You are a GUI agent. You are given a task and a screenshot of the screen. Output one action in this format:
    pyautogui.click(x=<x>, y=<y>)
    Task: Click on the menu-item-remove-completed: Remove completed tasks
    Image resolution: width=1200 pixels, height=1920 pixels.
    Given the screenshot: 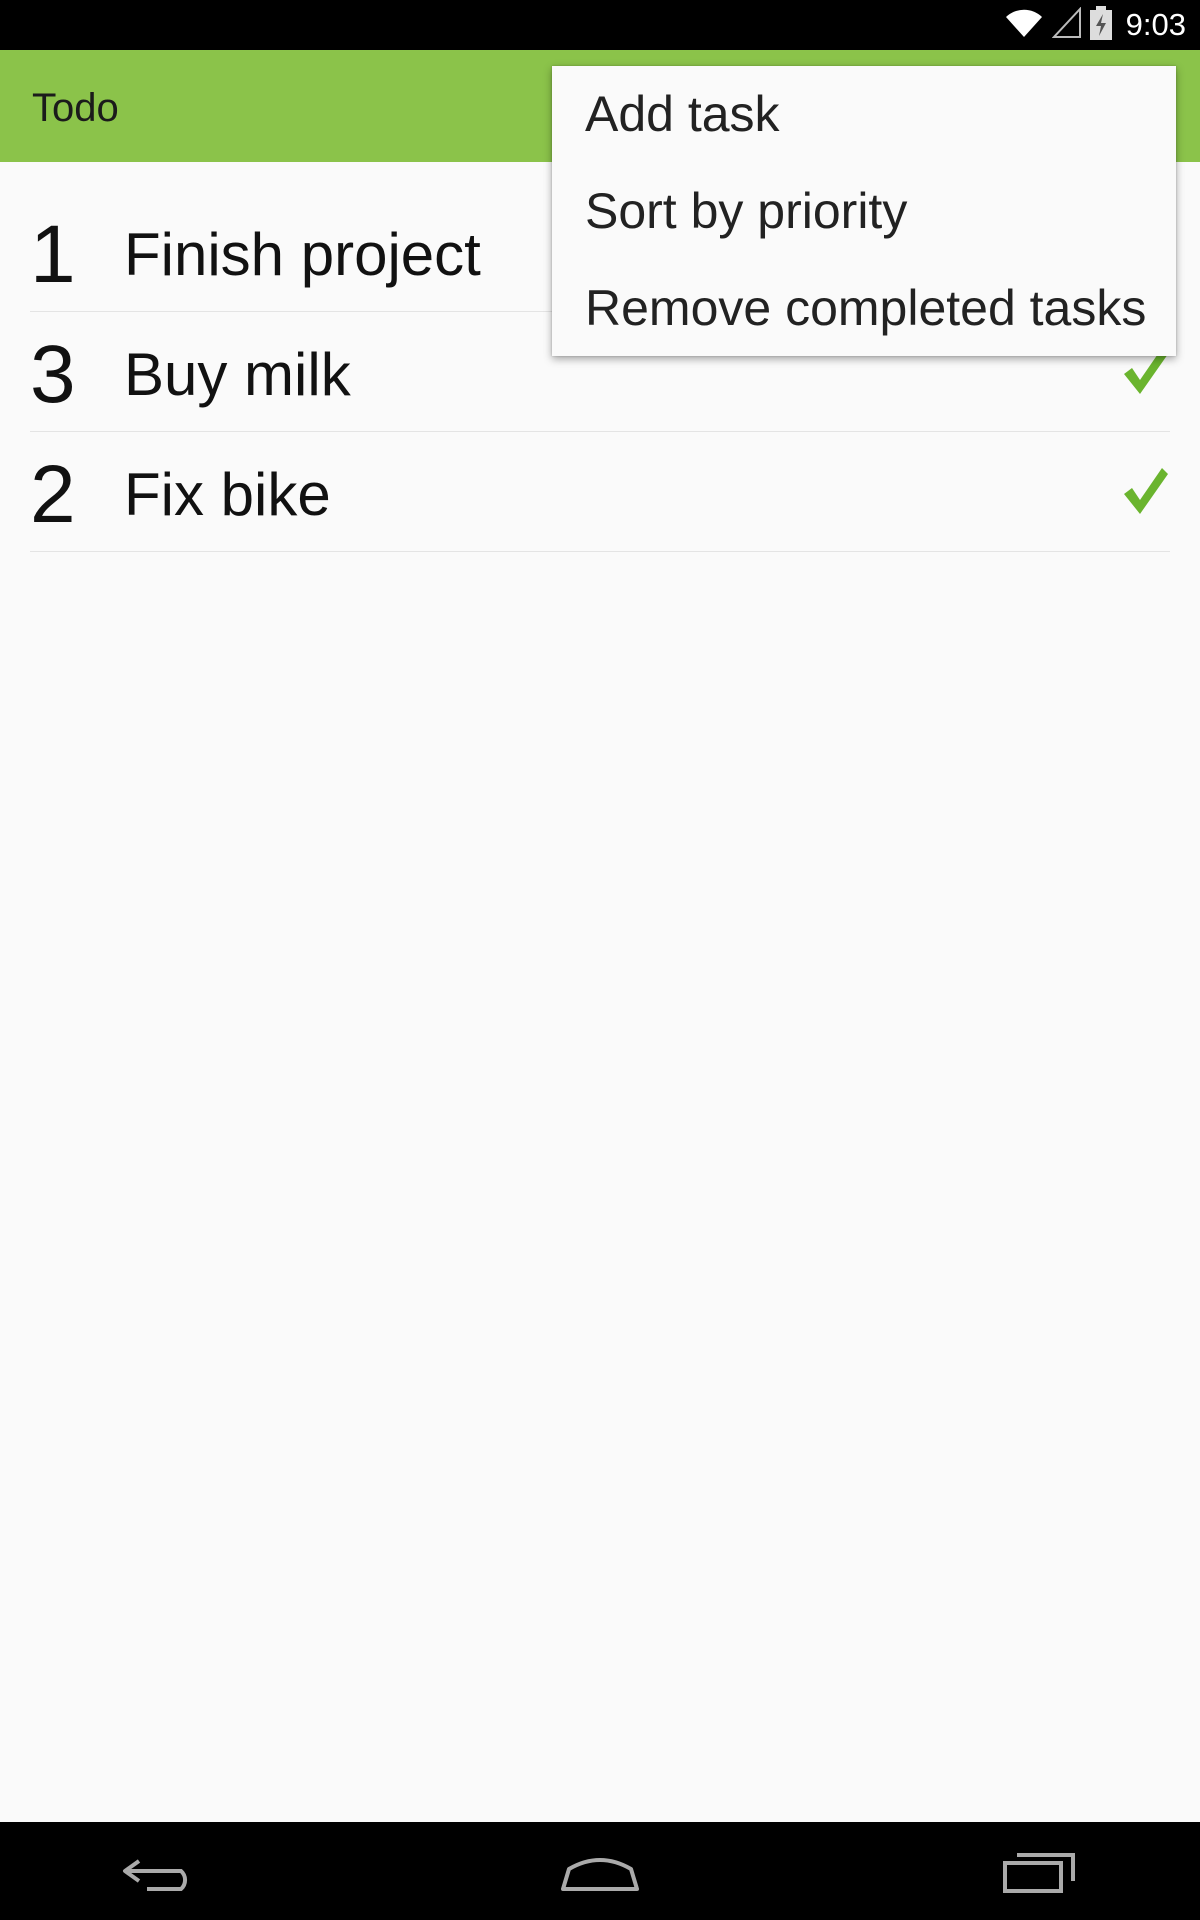 What is the action you would take?
    pyautogui.click(x=865, y=308)
    